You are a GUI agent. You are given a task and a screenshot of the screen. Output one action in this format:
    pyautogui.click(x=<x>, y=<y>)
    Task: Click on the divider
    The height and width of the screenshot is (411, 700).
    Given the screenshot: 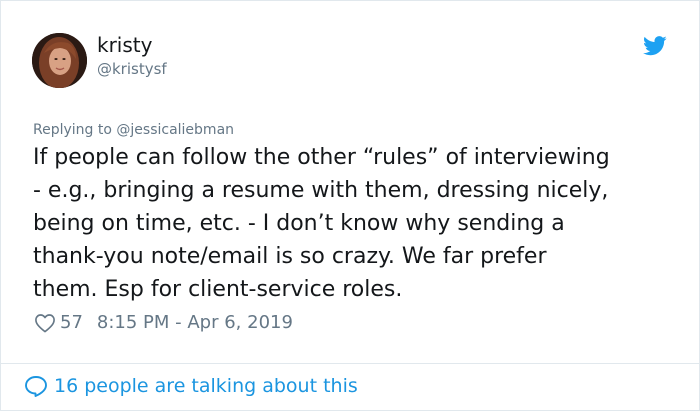 What is the action you would take?
    pyautogui.click(x=350, y=363)
    